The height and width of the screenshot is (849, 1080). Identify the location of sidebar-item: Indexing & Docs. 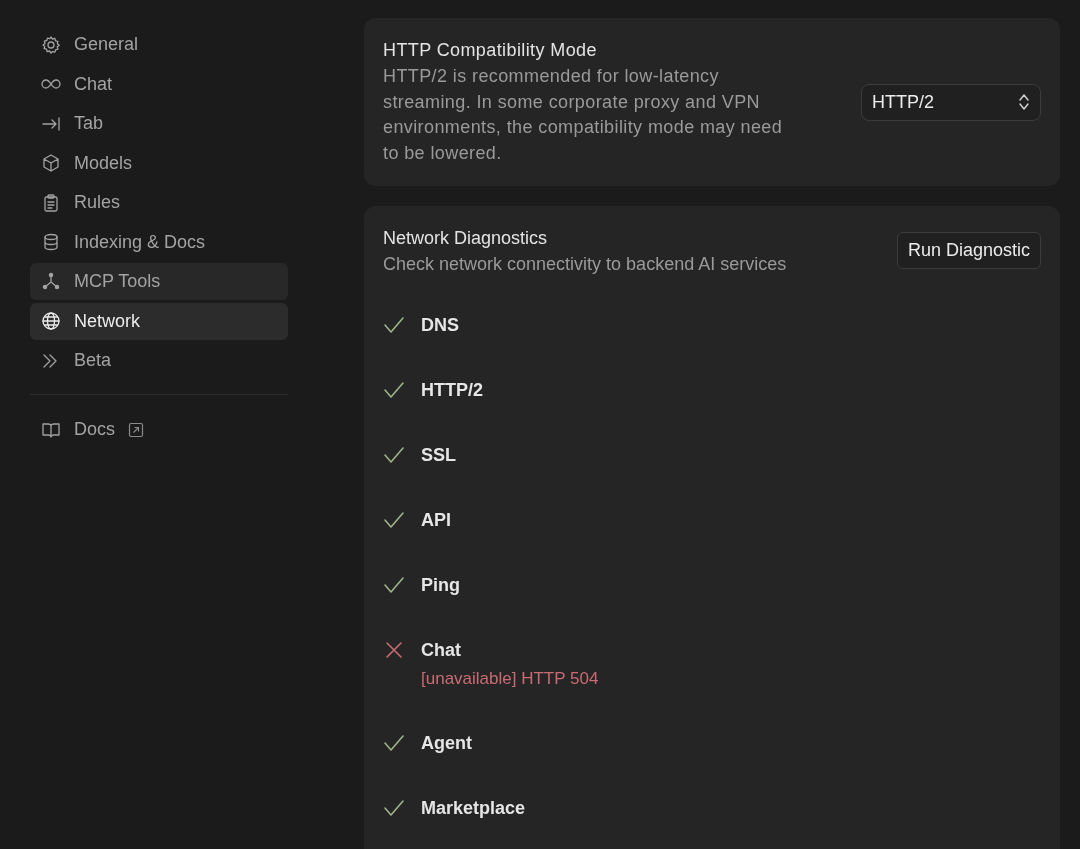
(159, 242).